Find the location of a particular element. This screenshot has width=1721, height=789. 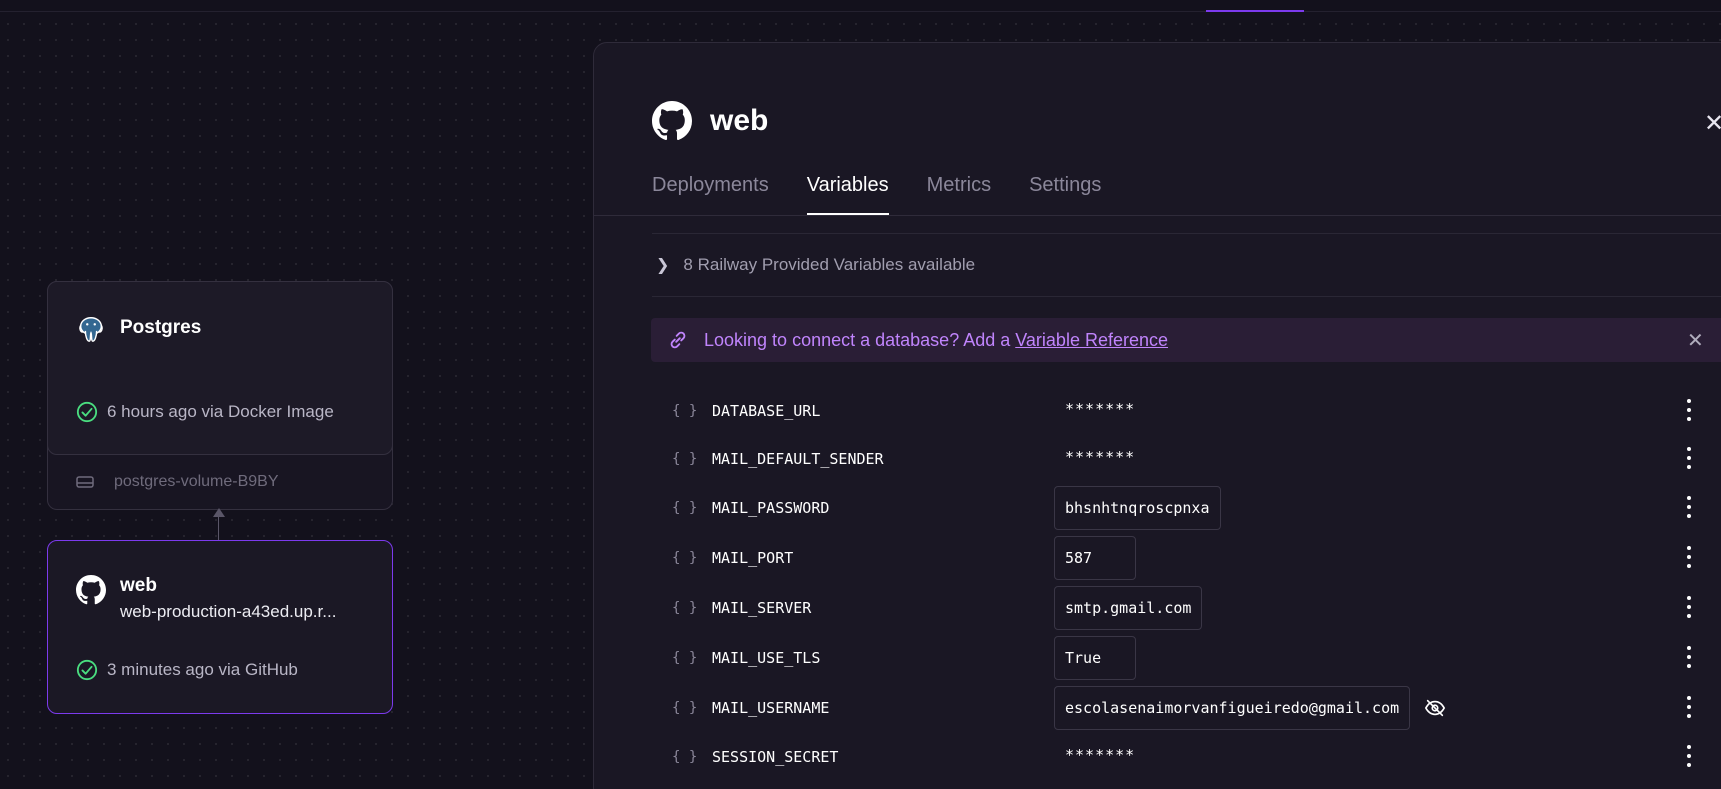

variable-reference-link: Variable Reference is located at coordinates (1091, 340).